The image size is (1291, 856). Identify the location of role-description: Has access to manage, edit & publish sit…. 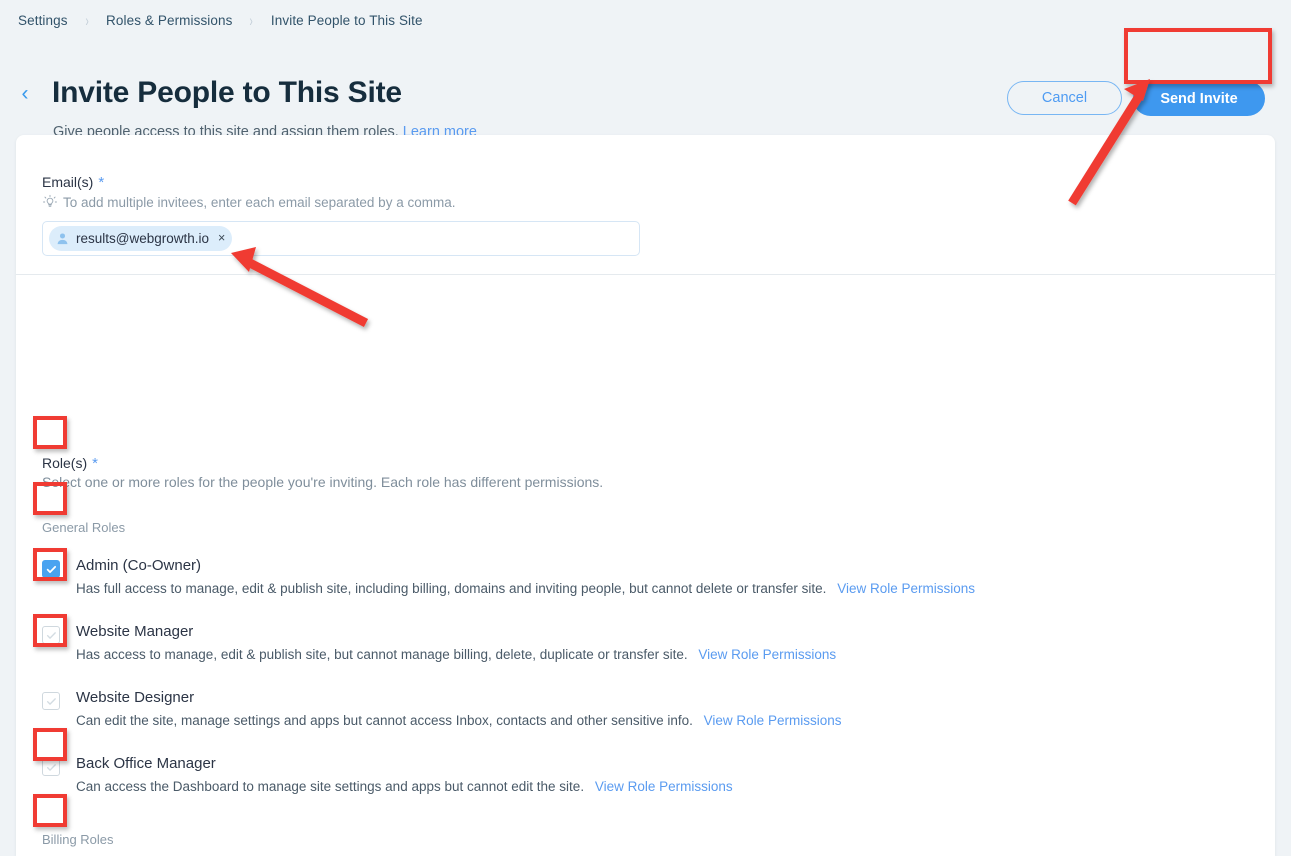
(456, 654).